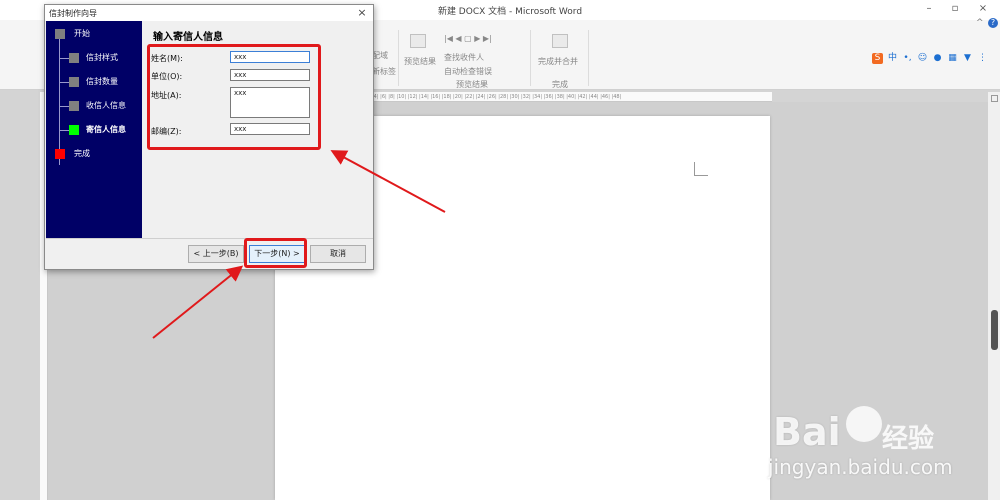 The height and width of the screenshot is (500, 1000). I want to click on watermark-url: jingyan.baidu.com, so click(860, 467).